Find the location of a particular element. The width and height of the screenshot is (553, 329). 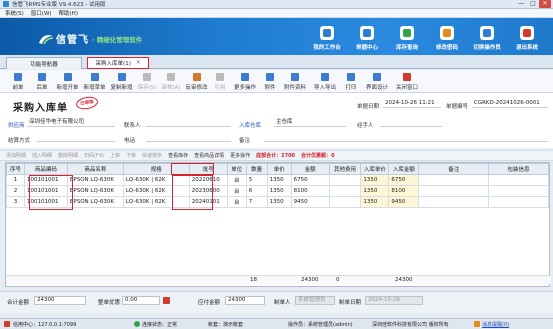

tab-close-icon: ✕ is located at coordinates (138, 63).